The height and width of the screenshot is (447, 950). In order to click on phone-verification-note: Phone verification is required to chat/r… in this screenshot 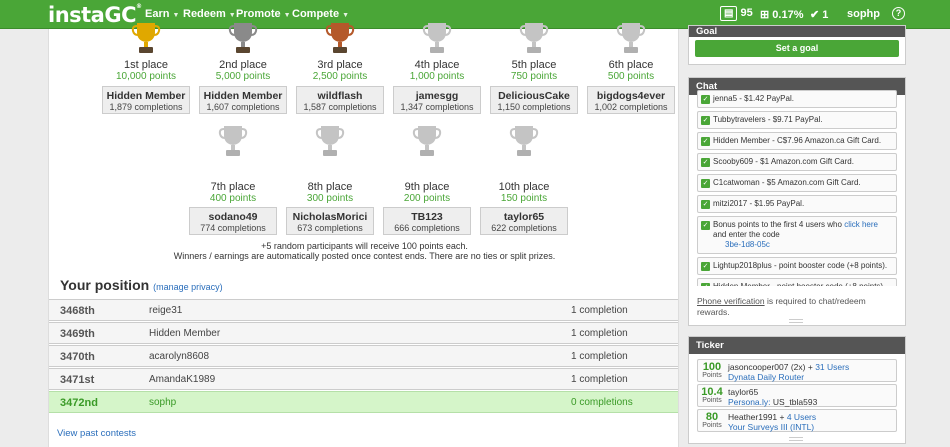, I will do `click(781, 306)`.